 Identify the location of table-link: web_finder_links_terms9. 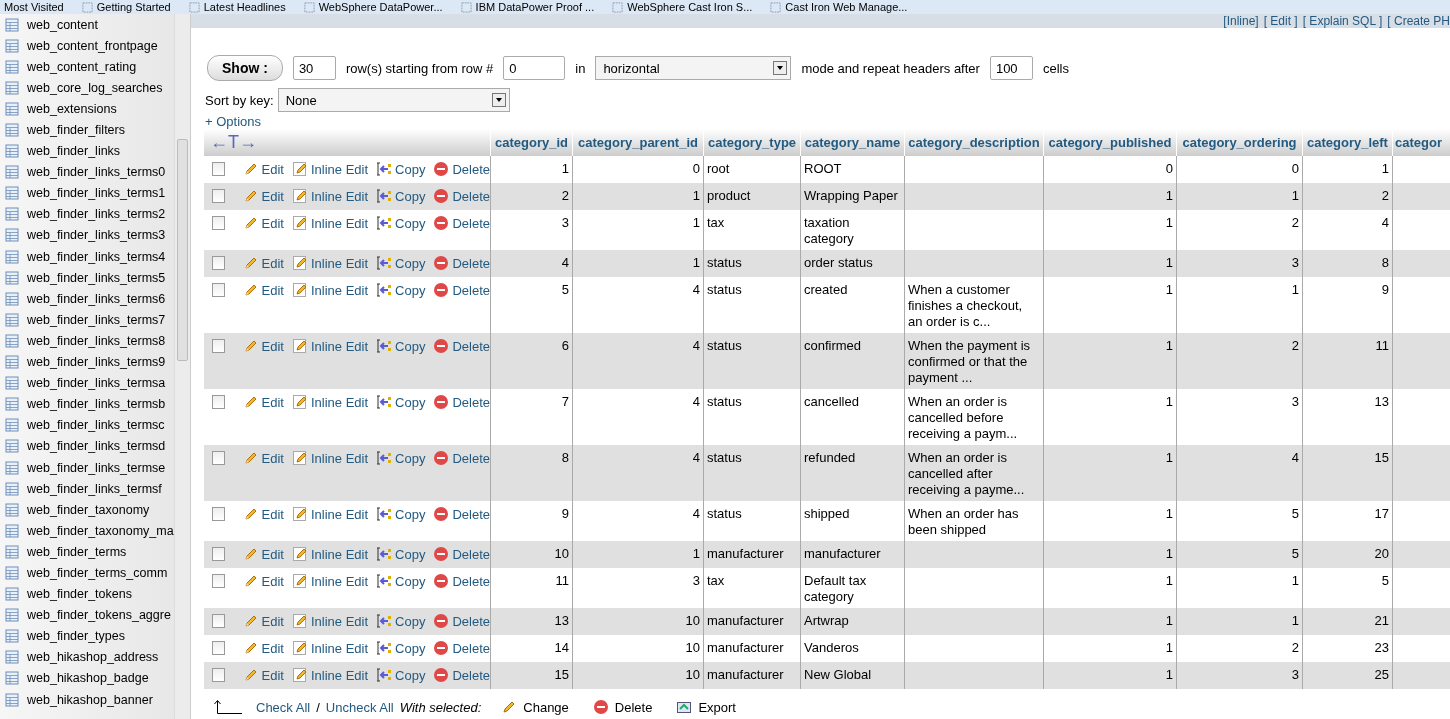
(87, 362).